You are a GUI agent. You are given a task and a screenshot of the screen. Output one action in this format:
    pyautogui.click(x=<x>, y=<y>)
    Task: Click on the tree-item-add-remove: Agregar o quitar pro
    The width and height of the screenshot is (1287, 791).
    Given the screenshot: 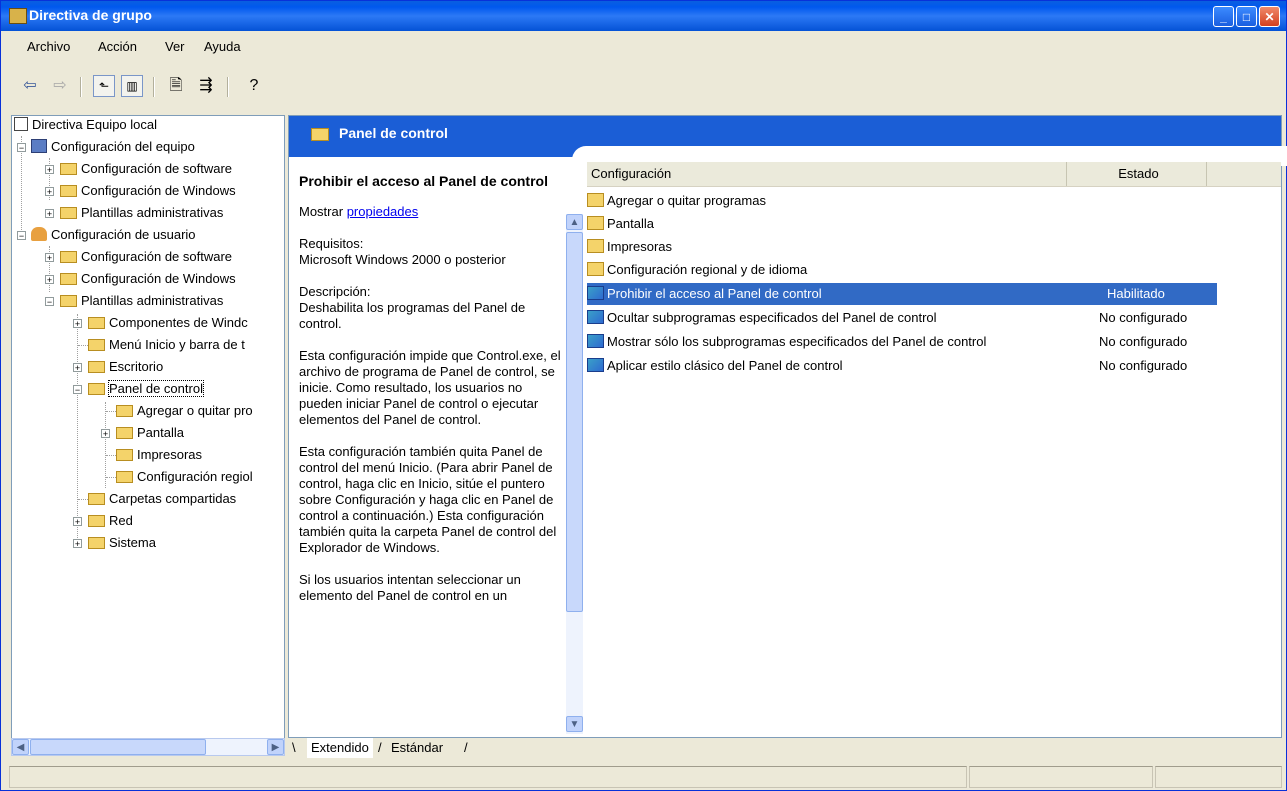 What is the action you would take?
    pyautogui.click(x=184, y=411)
    